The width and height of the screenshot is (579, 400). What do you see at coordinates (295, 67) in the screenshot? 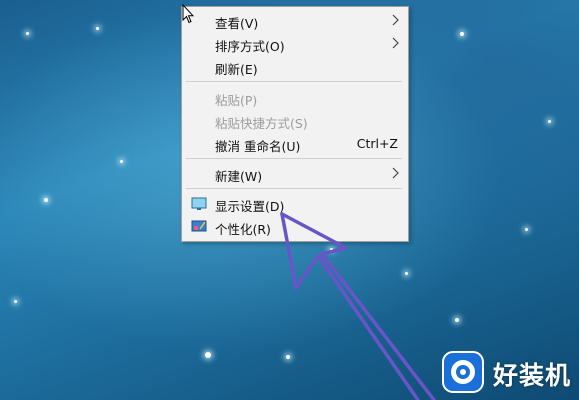
I see `menu-item-refresh: 刷新(E)` at bounding box center [295, 67].